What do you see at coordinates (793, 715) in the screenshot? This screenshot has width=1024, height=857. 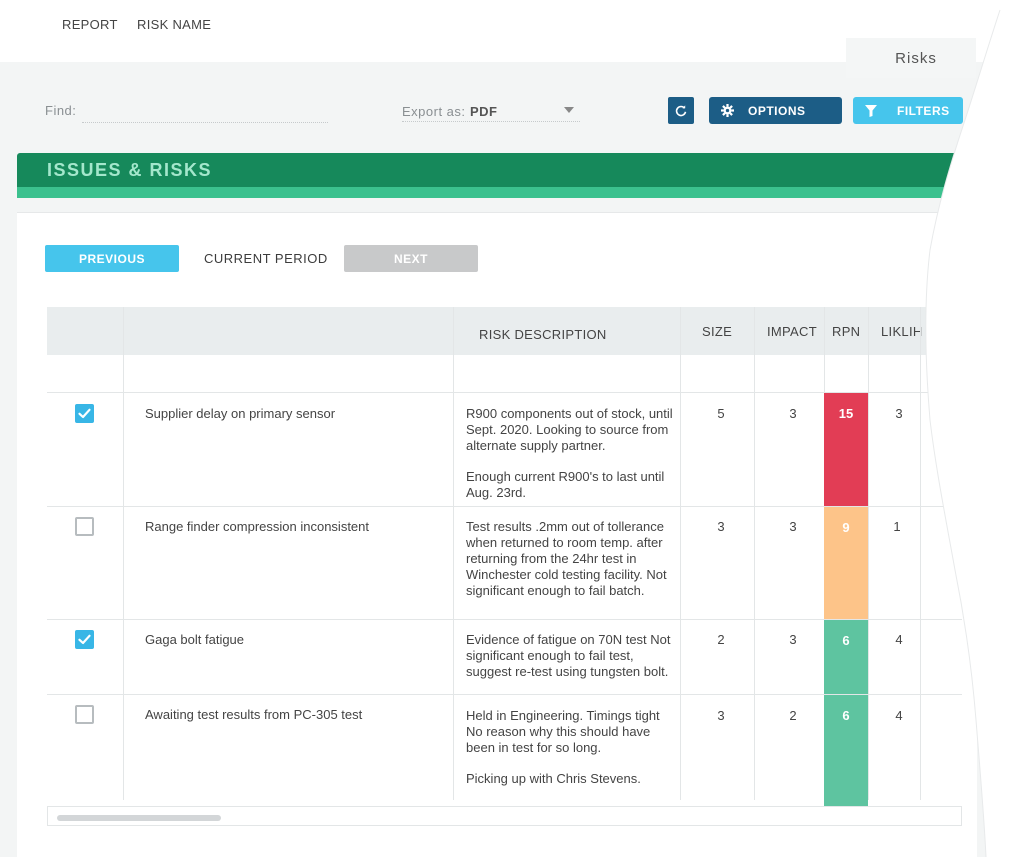 I see `impact-value: 2` at bounding box center [793, 715].